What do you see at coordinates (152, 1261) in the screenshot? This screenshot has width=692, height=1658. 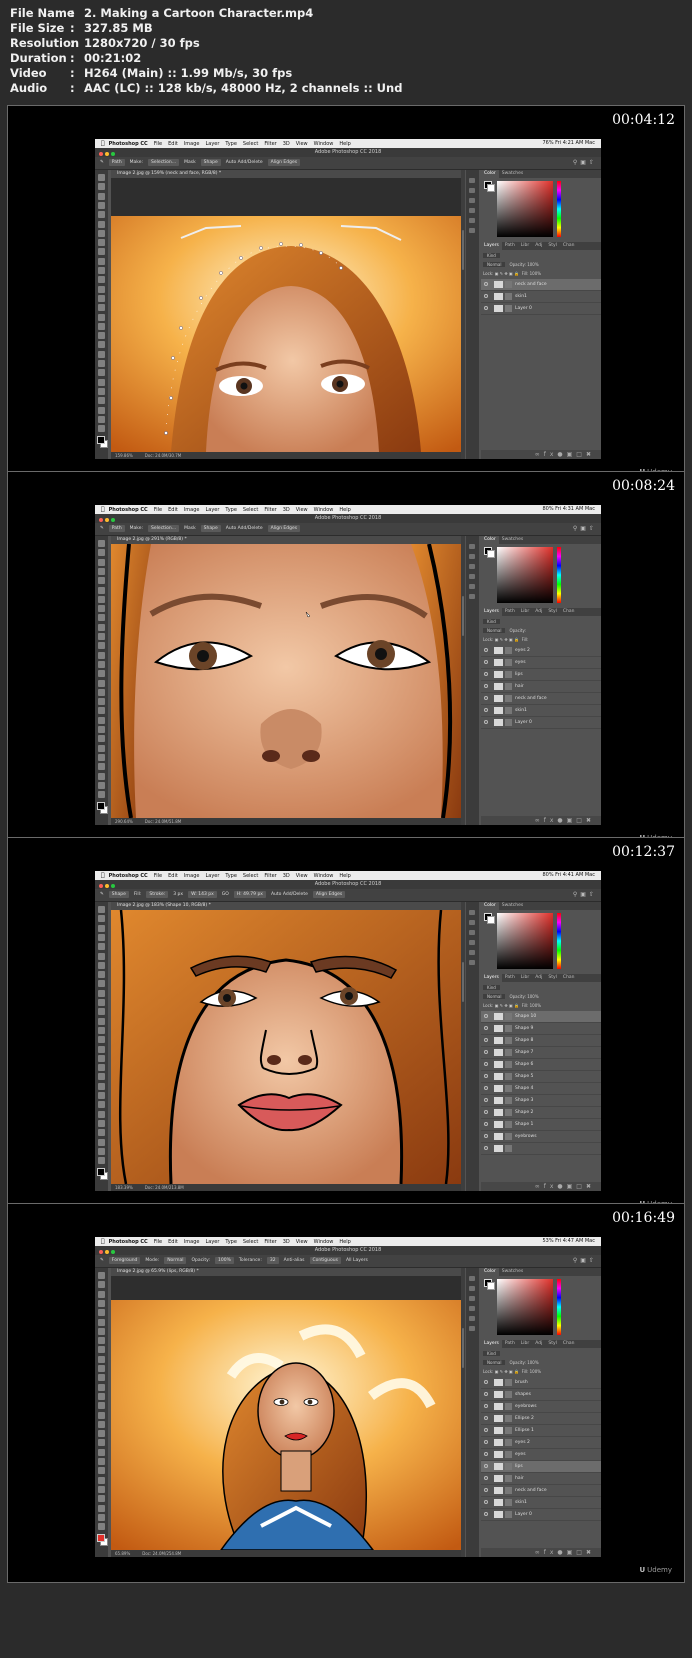 I see `option-control: Mode:` at bounding box center [152, 1261].